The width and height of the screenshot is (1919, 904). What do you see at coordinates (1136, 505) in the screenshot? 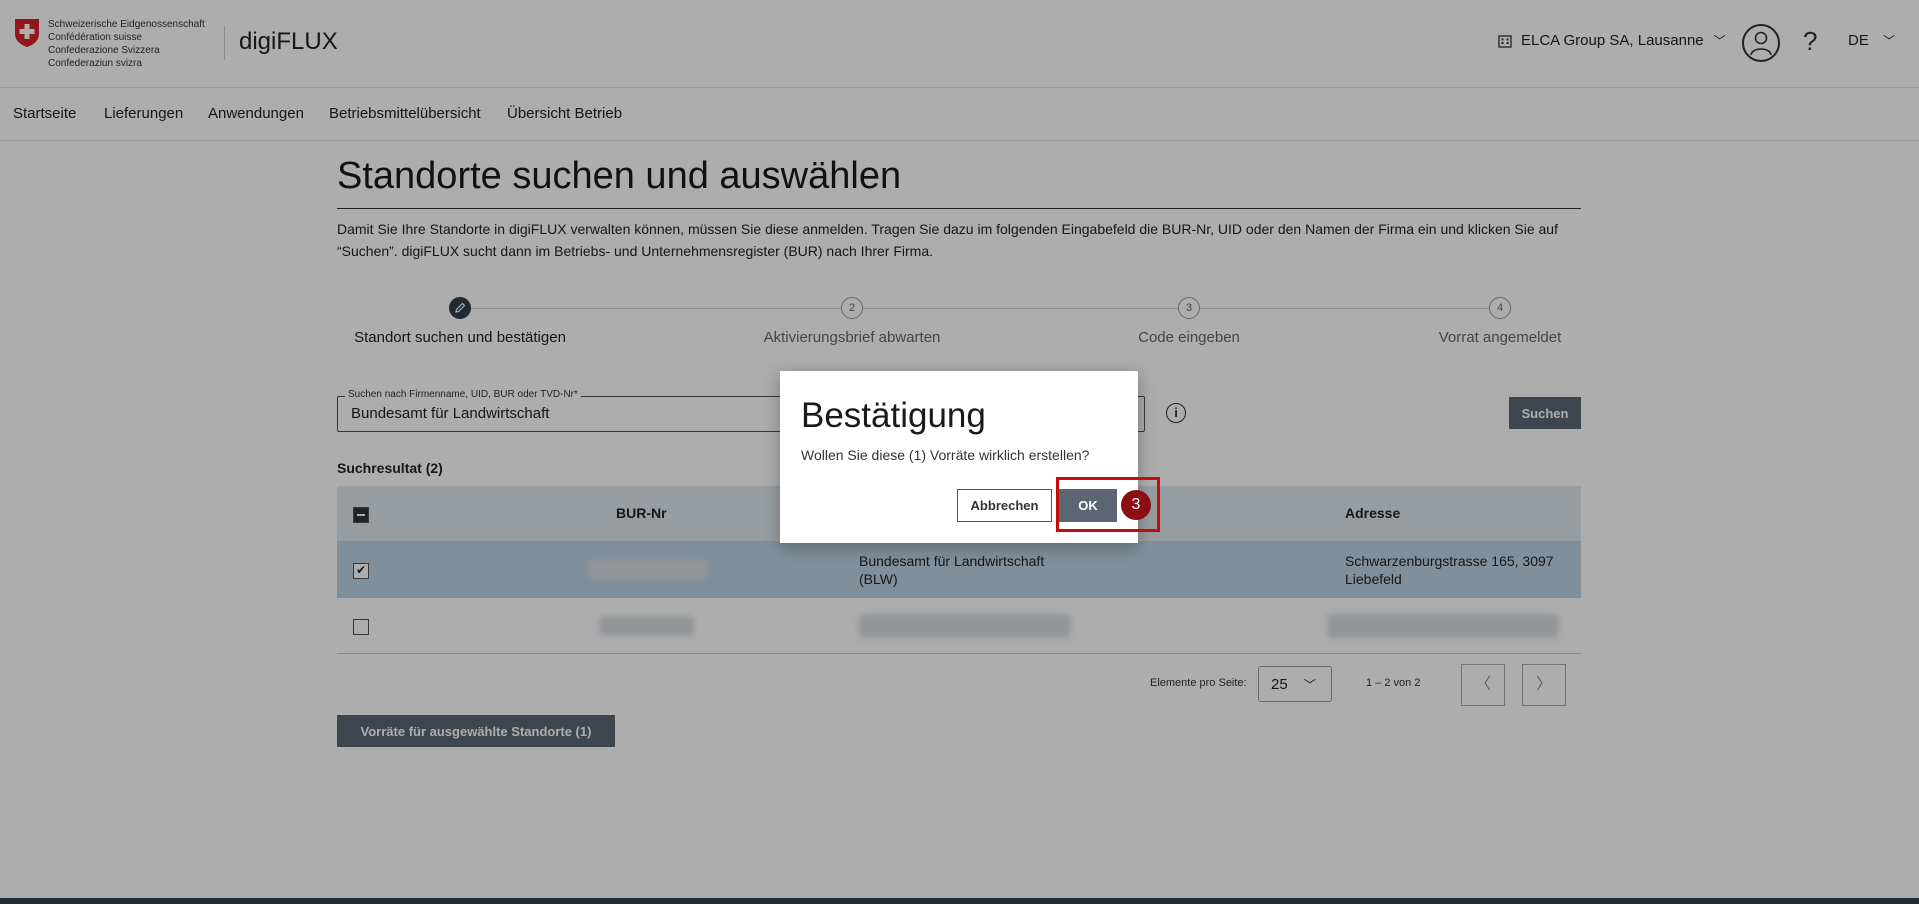
I see `step-badge: 3` at bounding box center [1136, 505].